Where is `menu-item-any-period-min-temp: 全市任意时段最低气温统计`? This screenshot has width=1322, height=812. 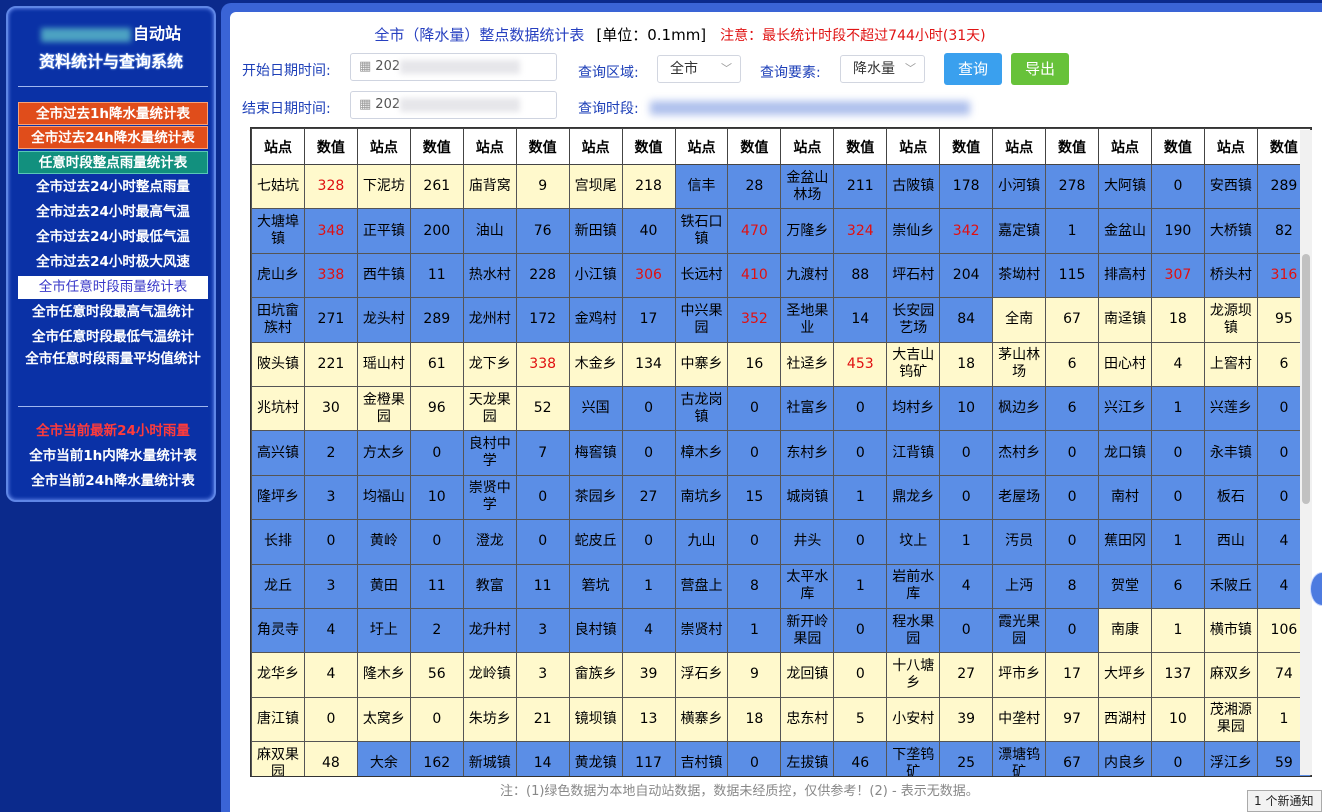 menu-item-any-period-min-temp: 全市任意时段最低气温统计 is located at coordinates (113, 337).